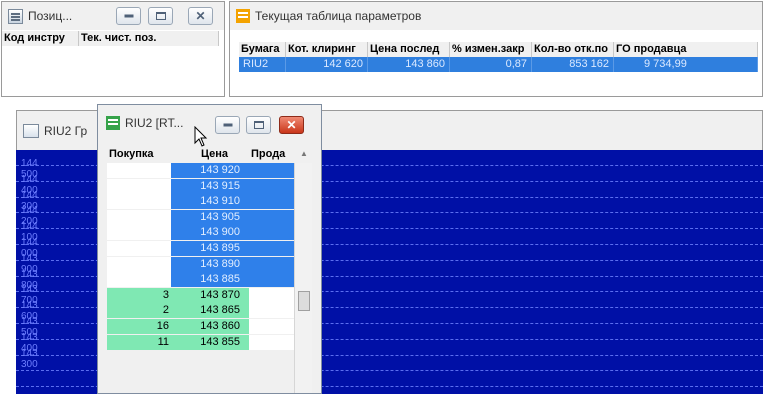  What do you see at coordinates (210, 311) in the screenshot?
I see `price-cell: 143 865` at bounding box center [210, 311].